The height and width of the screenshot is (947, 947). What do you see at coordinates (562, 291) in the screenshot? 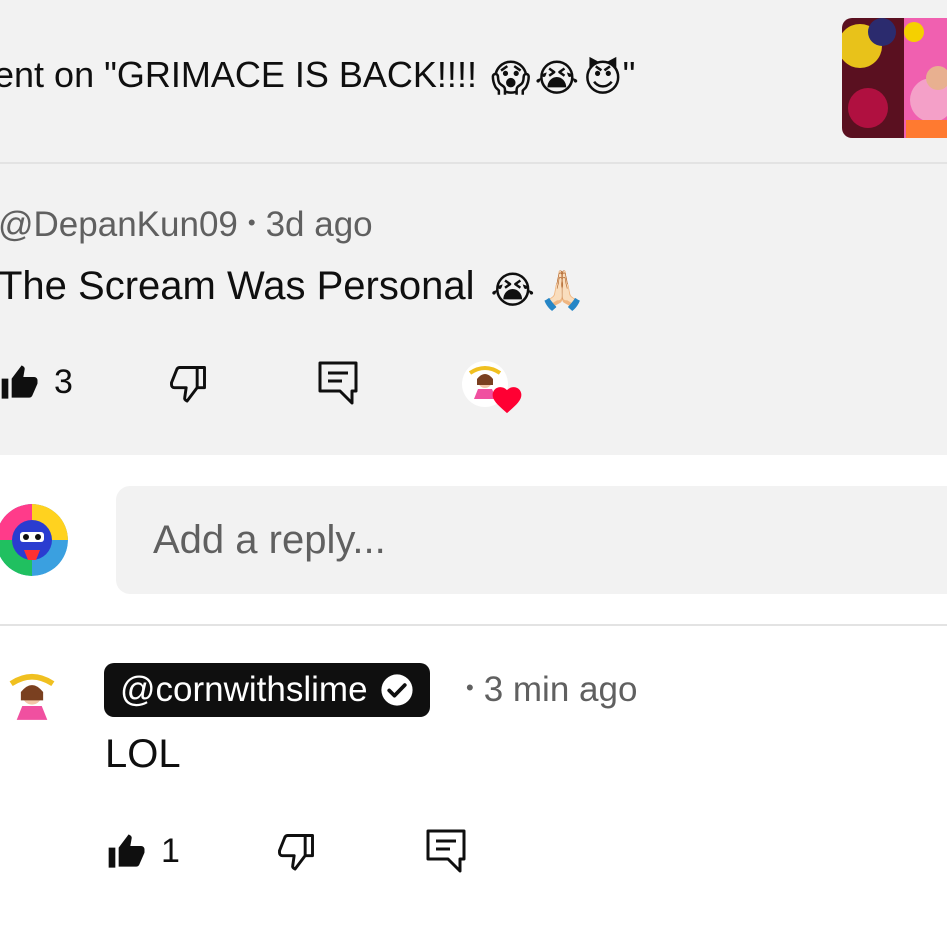
I see `emoji-praying-hands: 🙏🏻` at bounding box center [562, 291].